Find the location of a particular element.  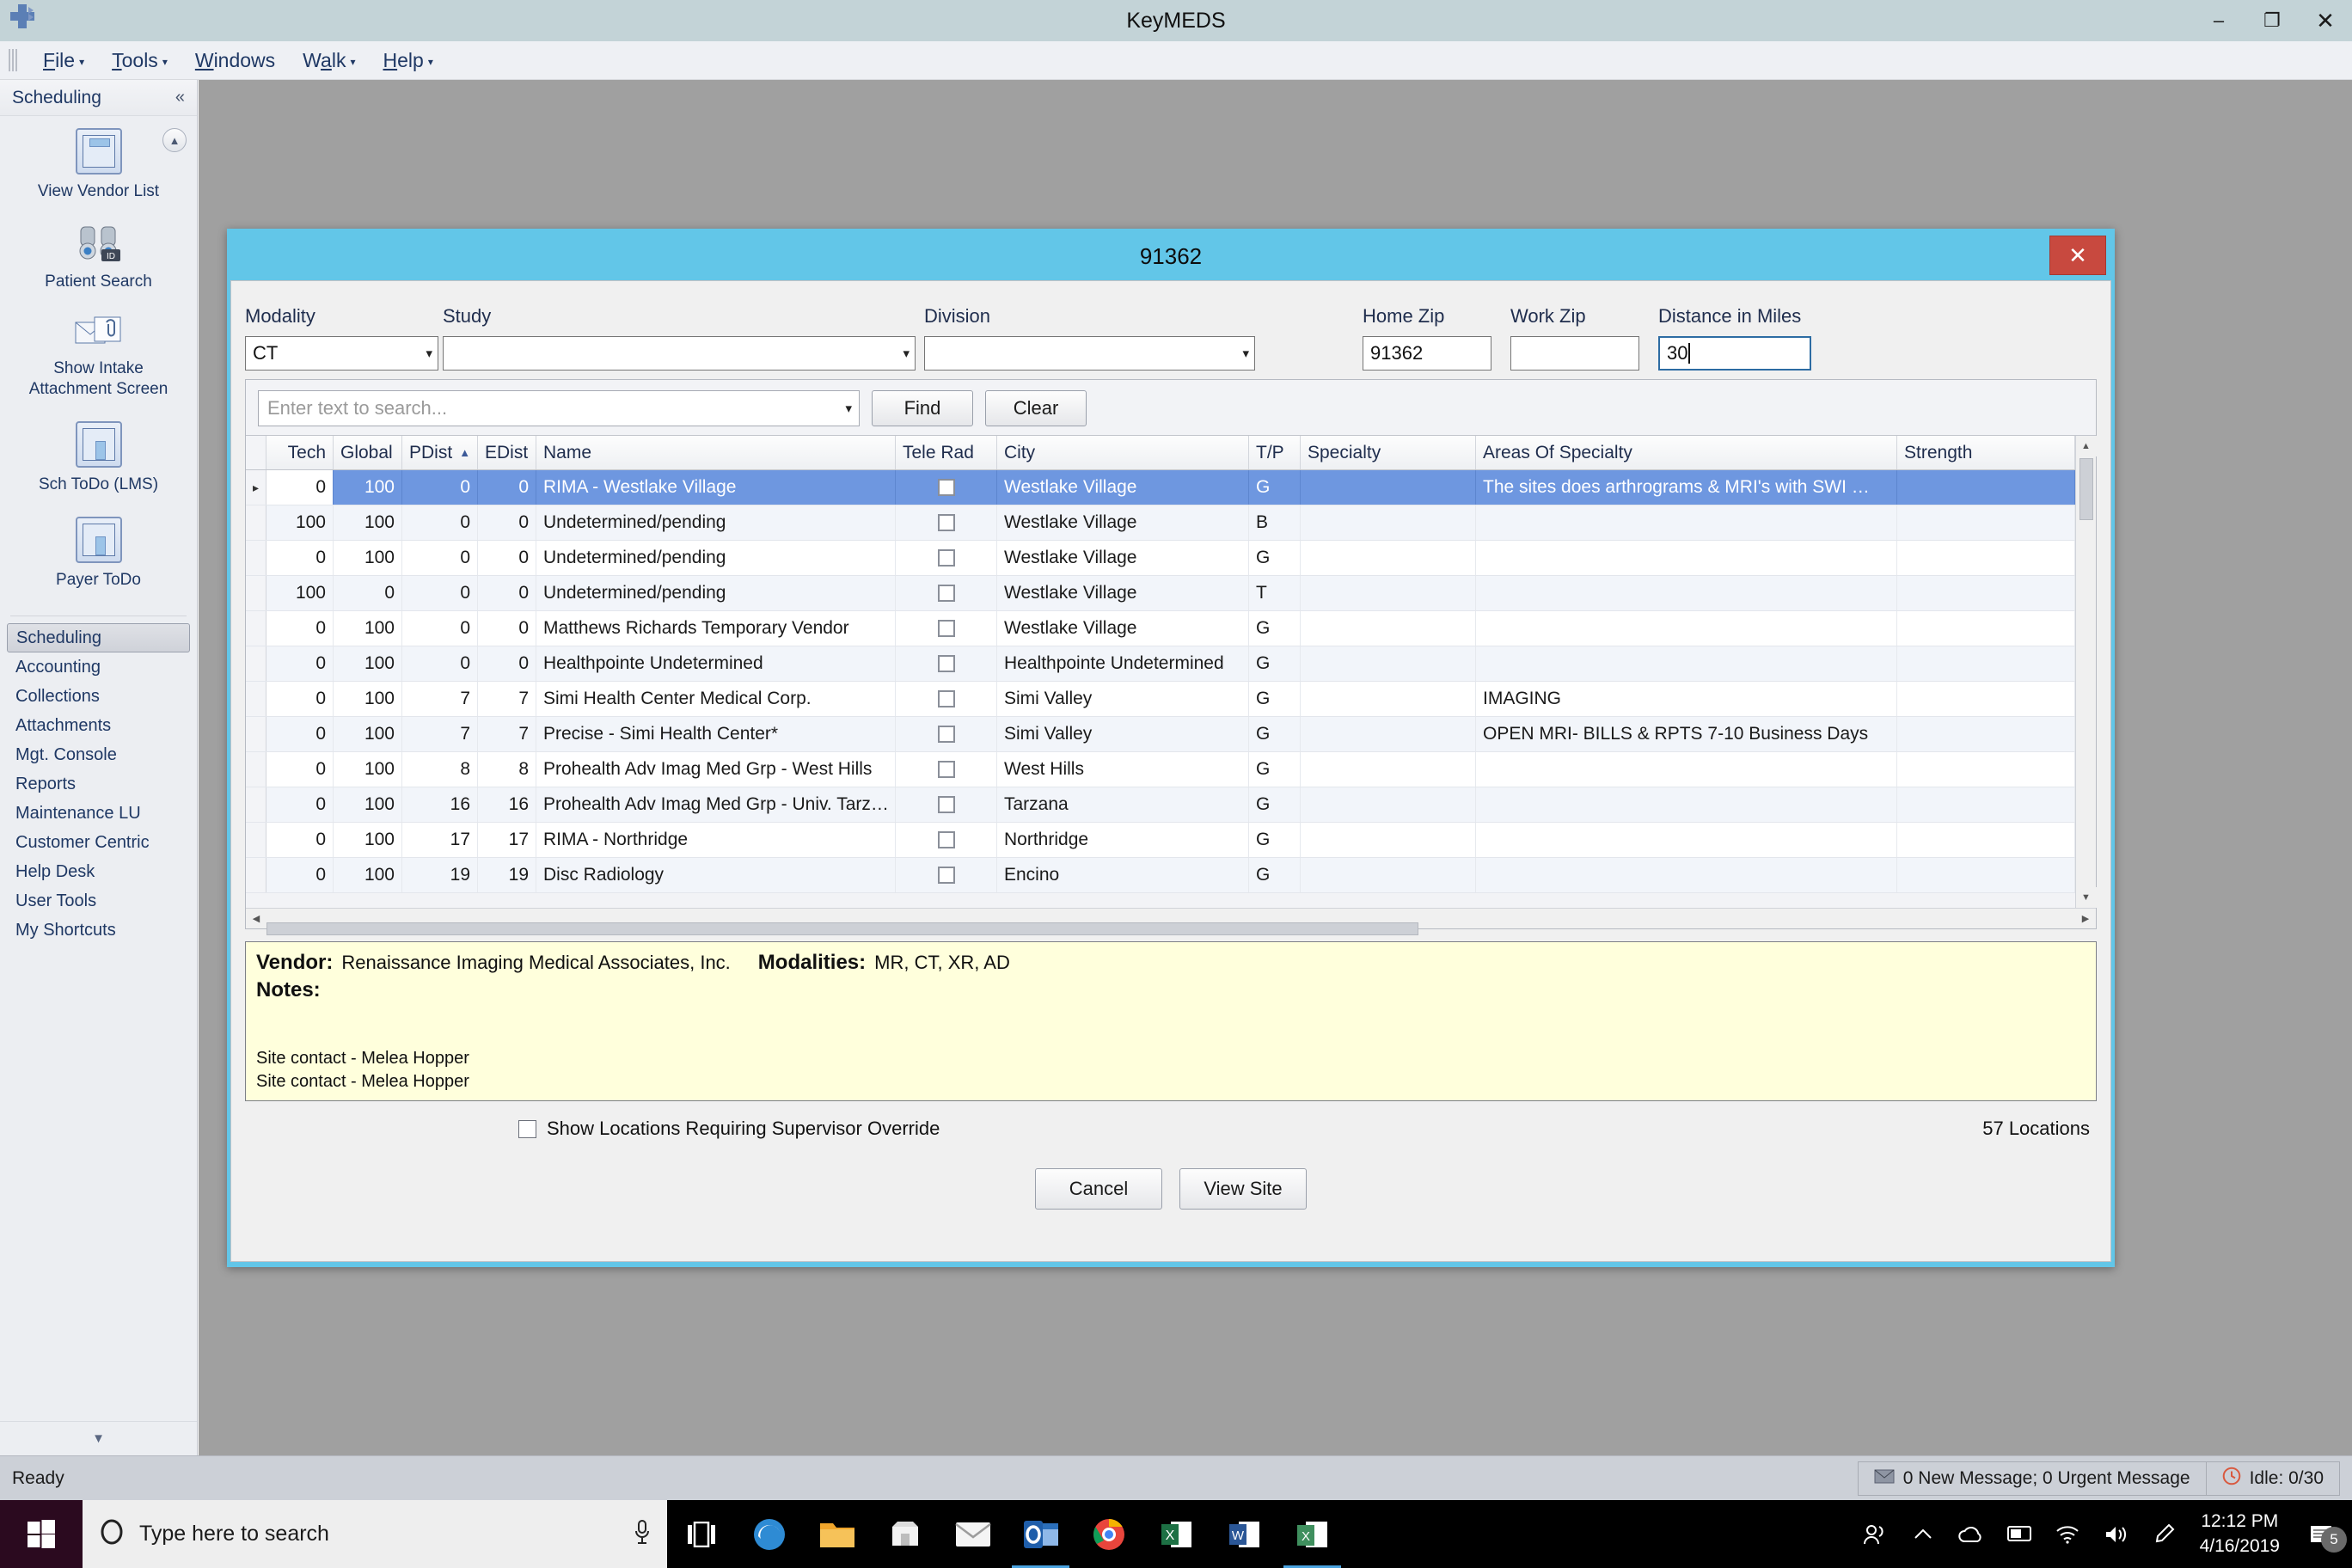

taskbar-search-box: Type here to search is located at coordinates (375, 1534).